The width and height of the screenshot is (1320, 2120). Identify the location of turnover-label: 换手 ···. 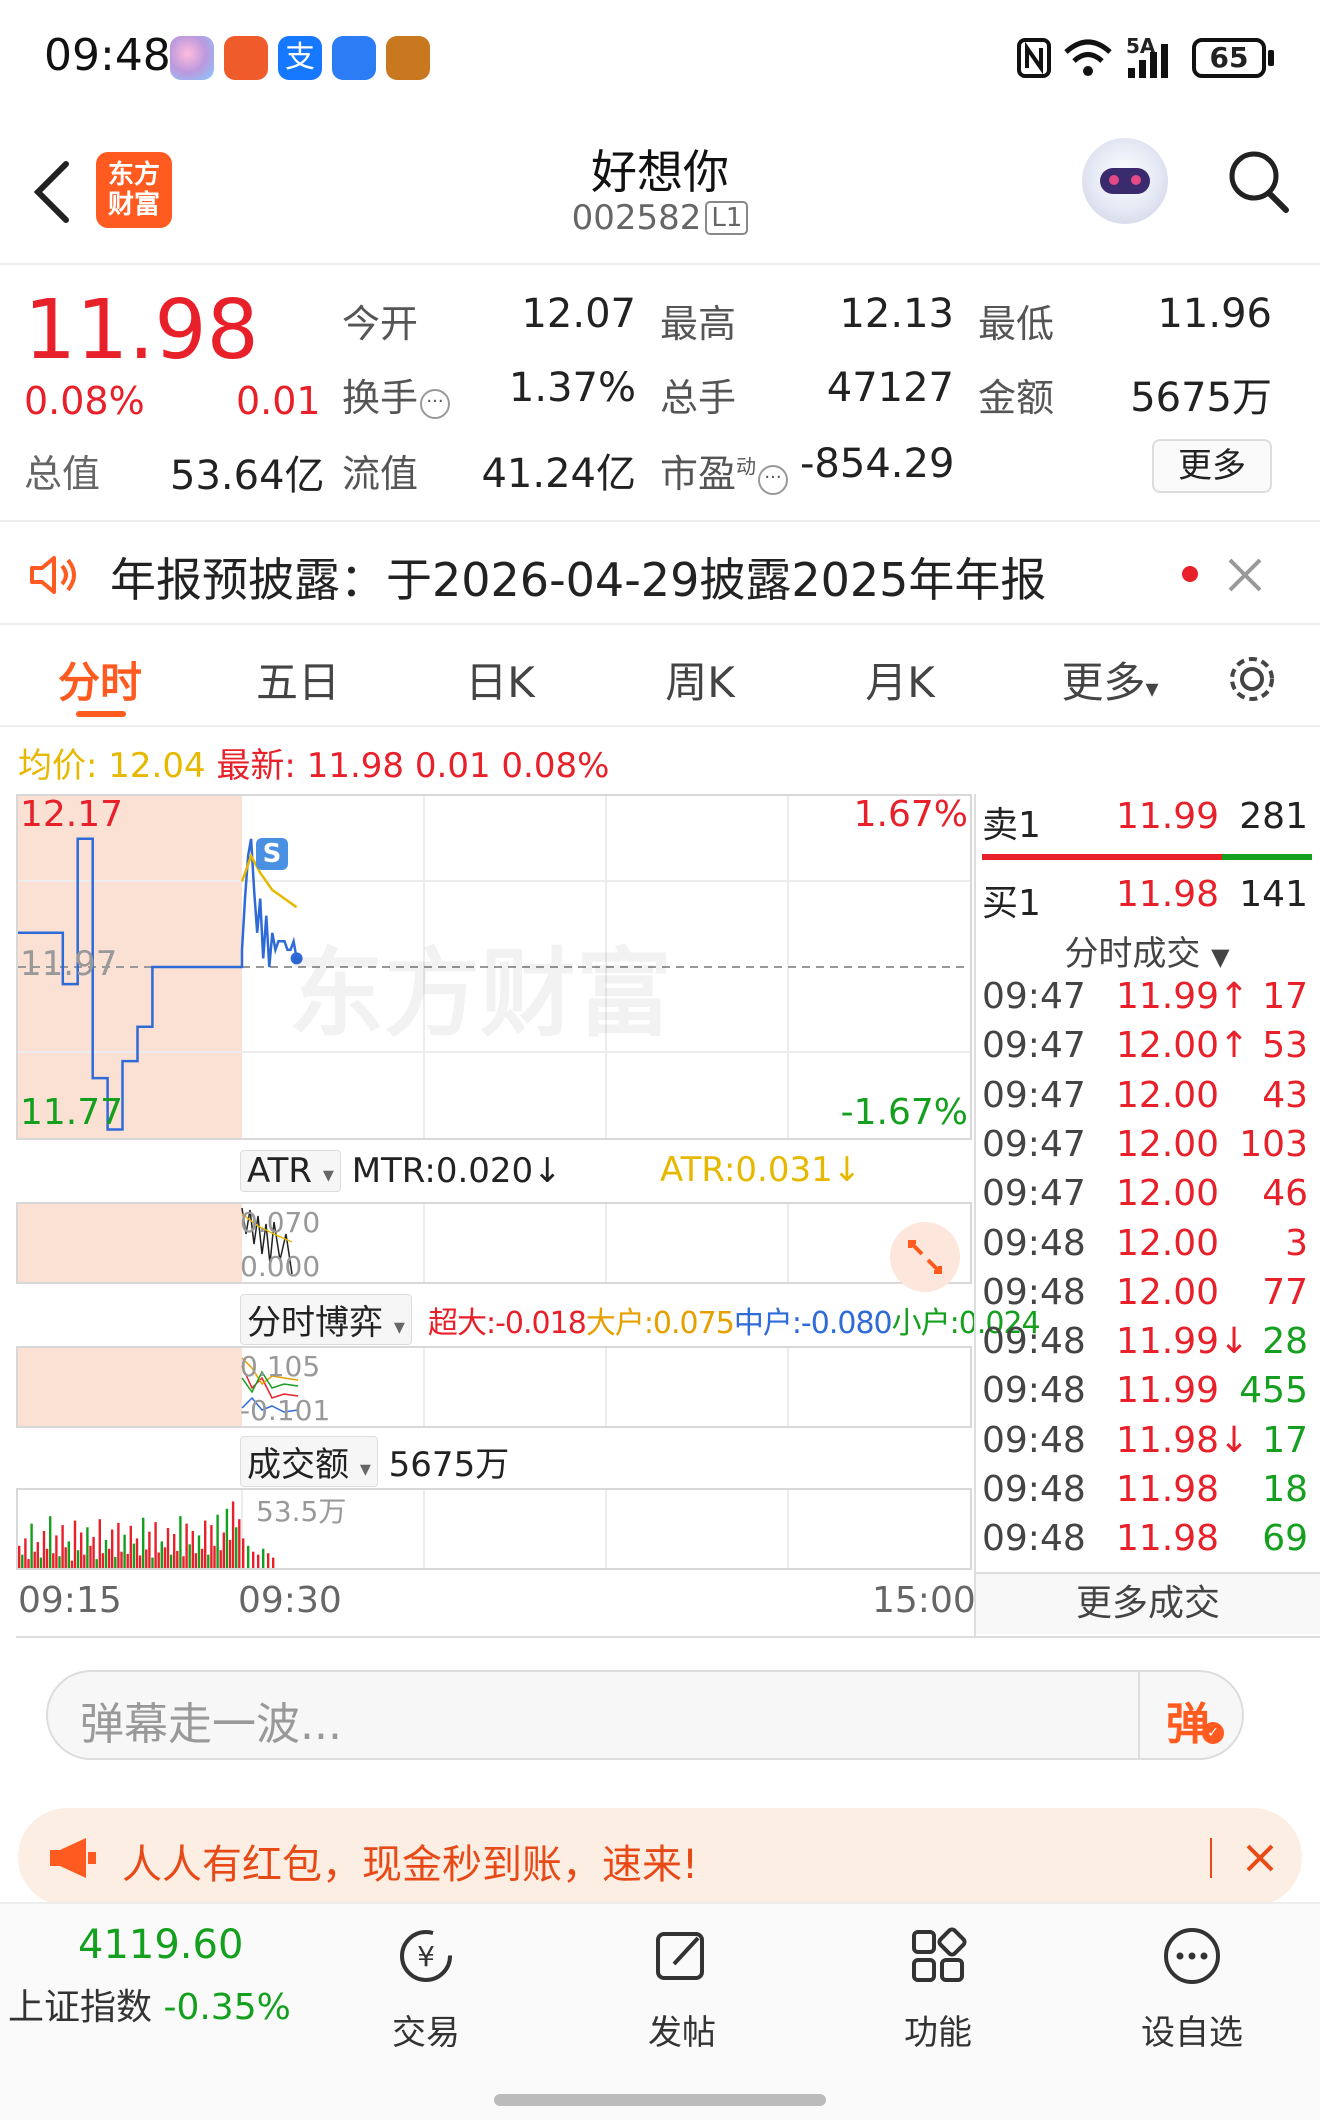
(396, 394).